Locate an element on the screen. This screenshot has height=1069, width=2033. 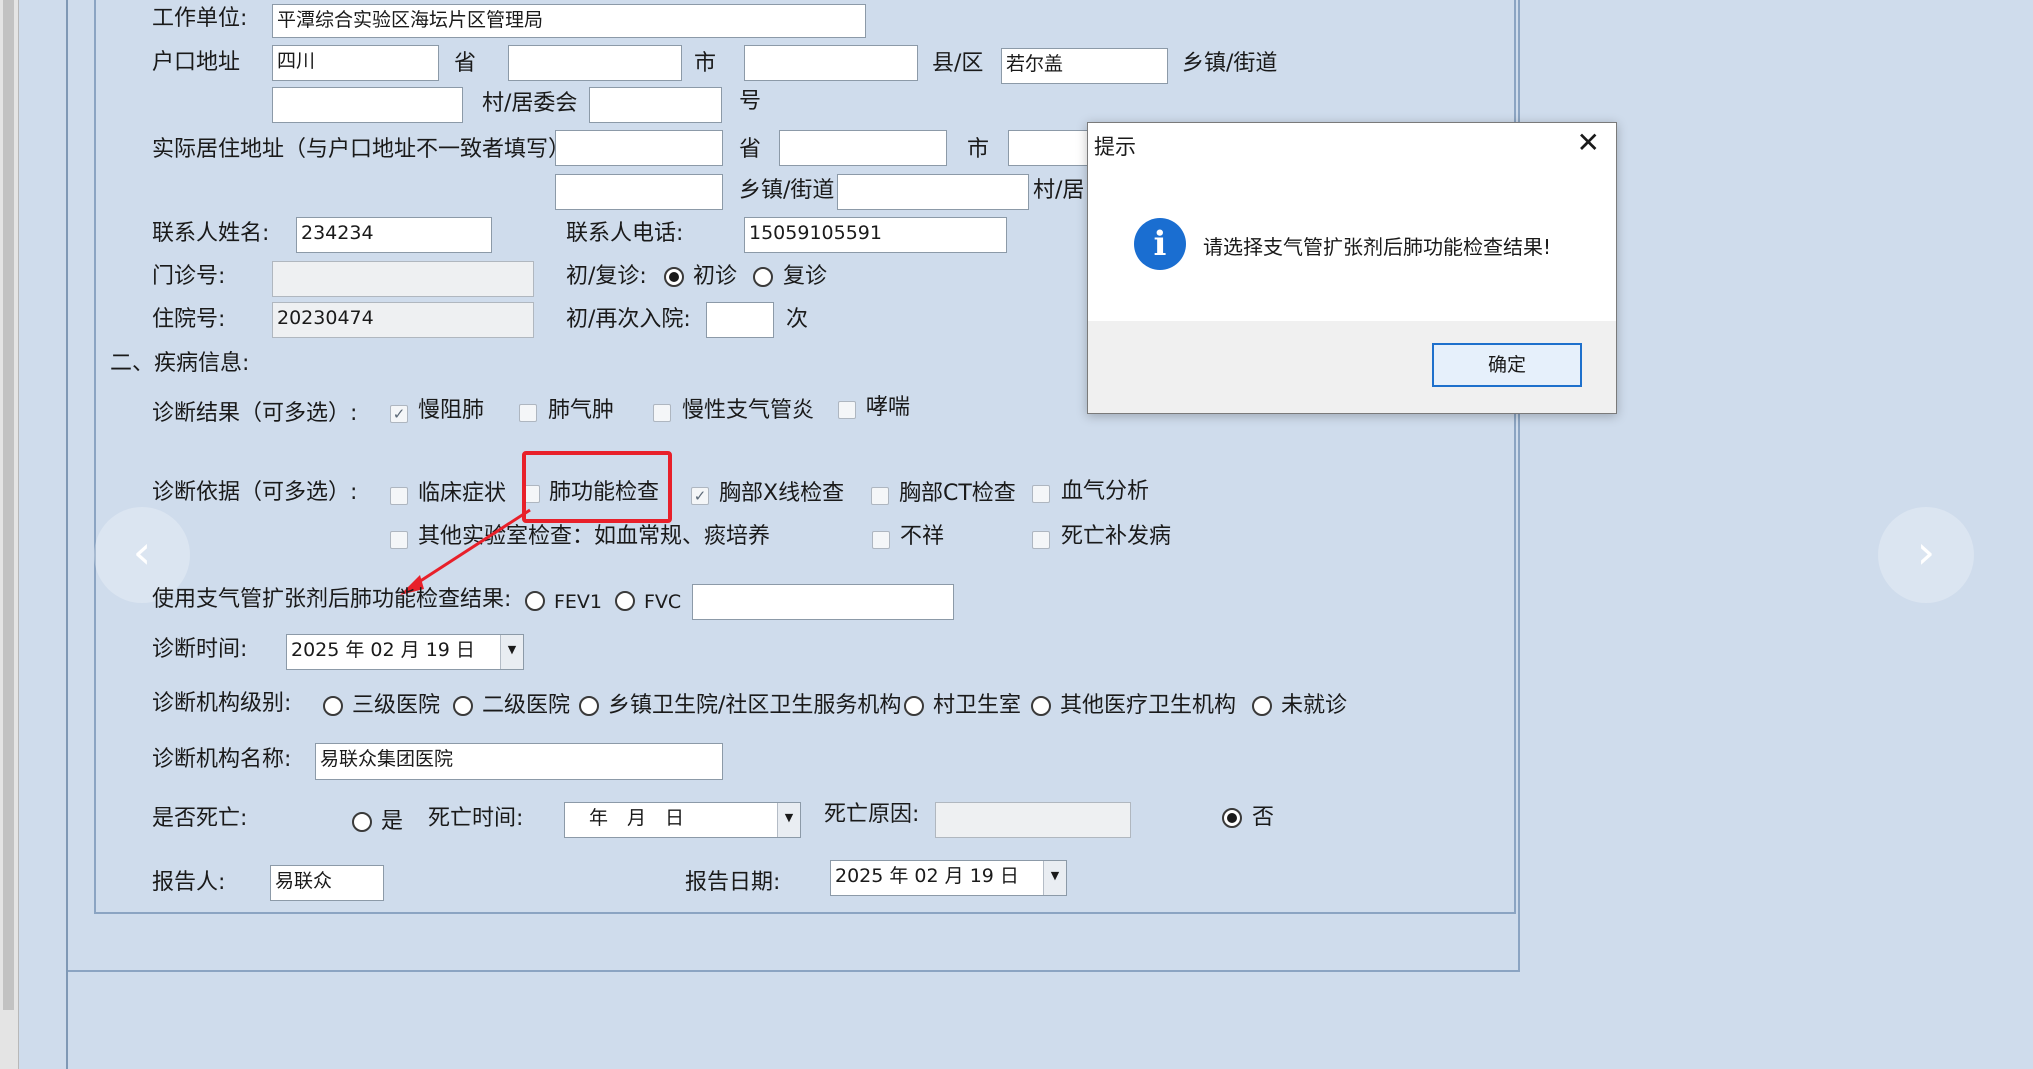
diag-result-checkbox-1: ✓ is located at coordinates (399, 414).